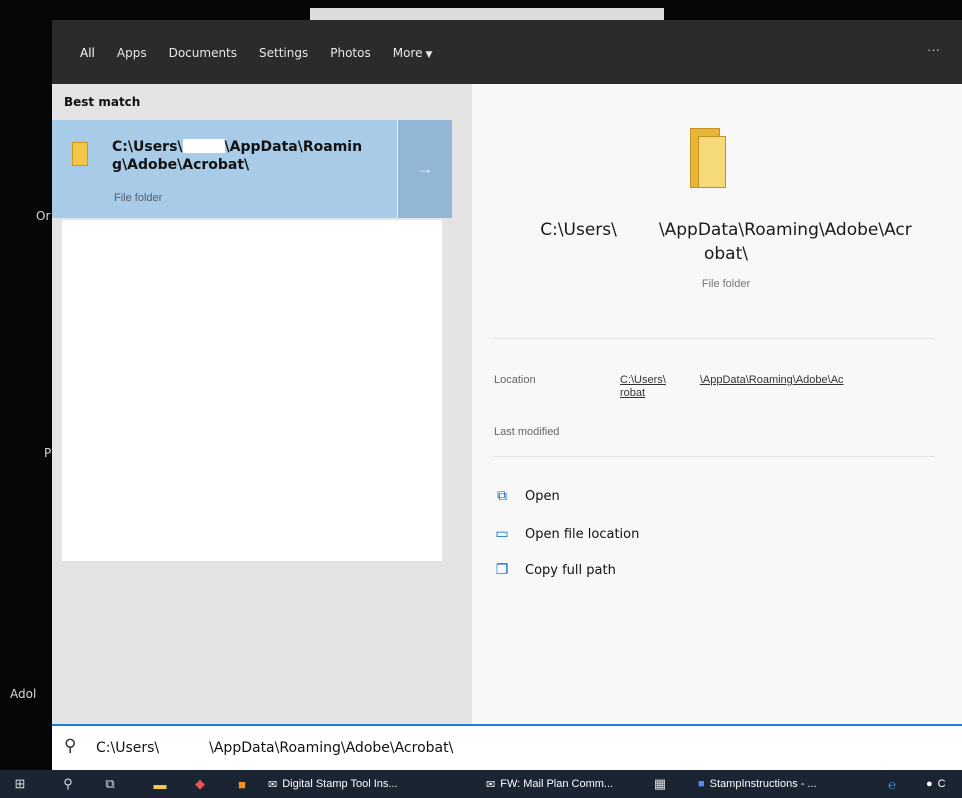  I want to click on expand-arrow-button: →, so click(424, 169).